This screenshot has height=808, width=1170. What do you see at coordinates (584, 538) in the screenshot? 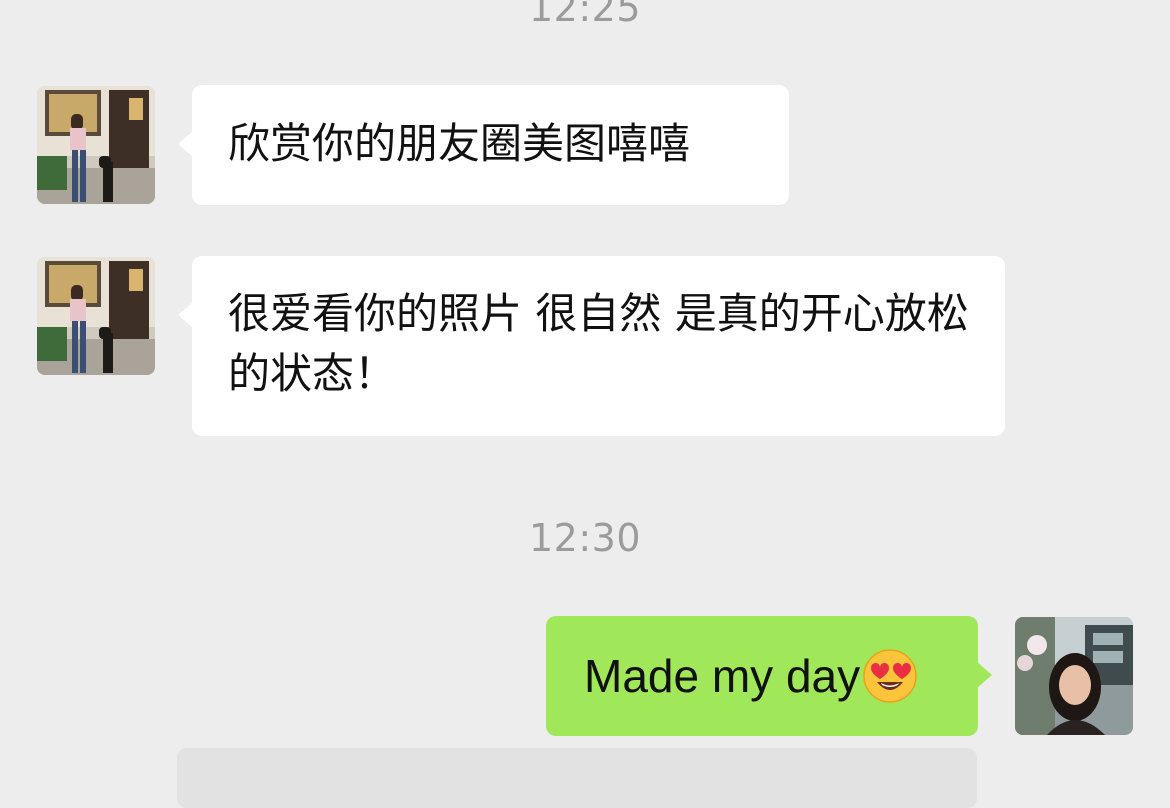
I see `timestamp: 12:30` at bounding box center [584, 538].